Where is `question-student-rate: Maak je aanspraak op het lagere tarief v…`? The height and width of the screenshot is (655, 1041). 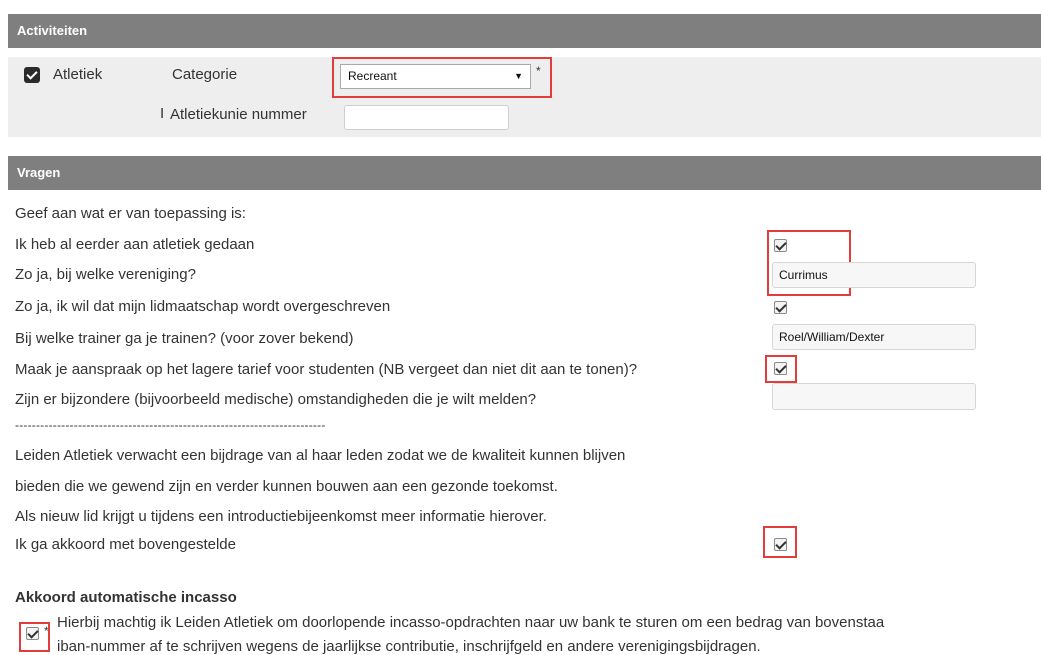
question-student-rate: Maak je aanspraak op het lagere tarief v… is located at coordinates (326, 369).